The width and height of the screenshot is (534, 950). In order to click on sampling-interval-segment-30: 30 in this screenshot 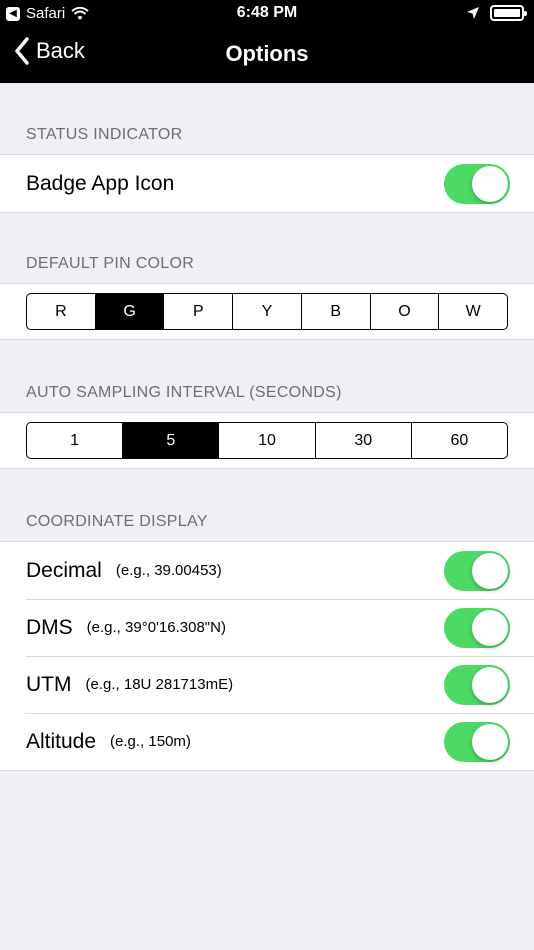, I will do `click(362, 440)`.